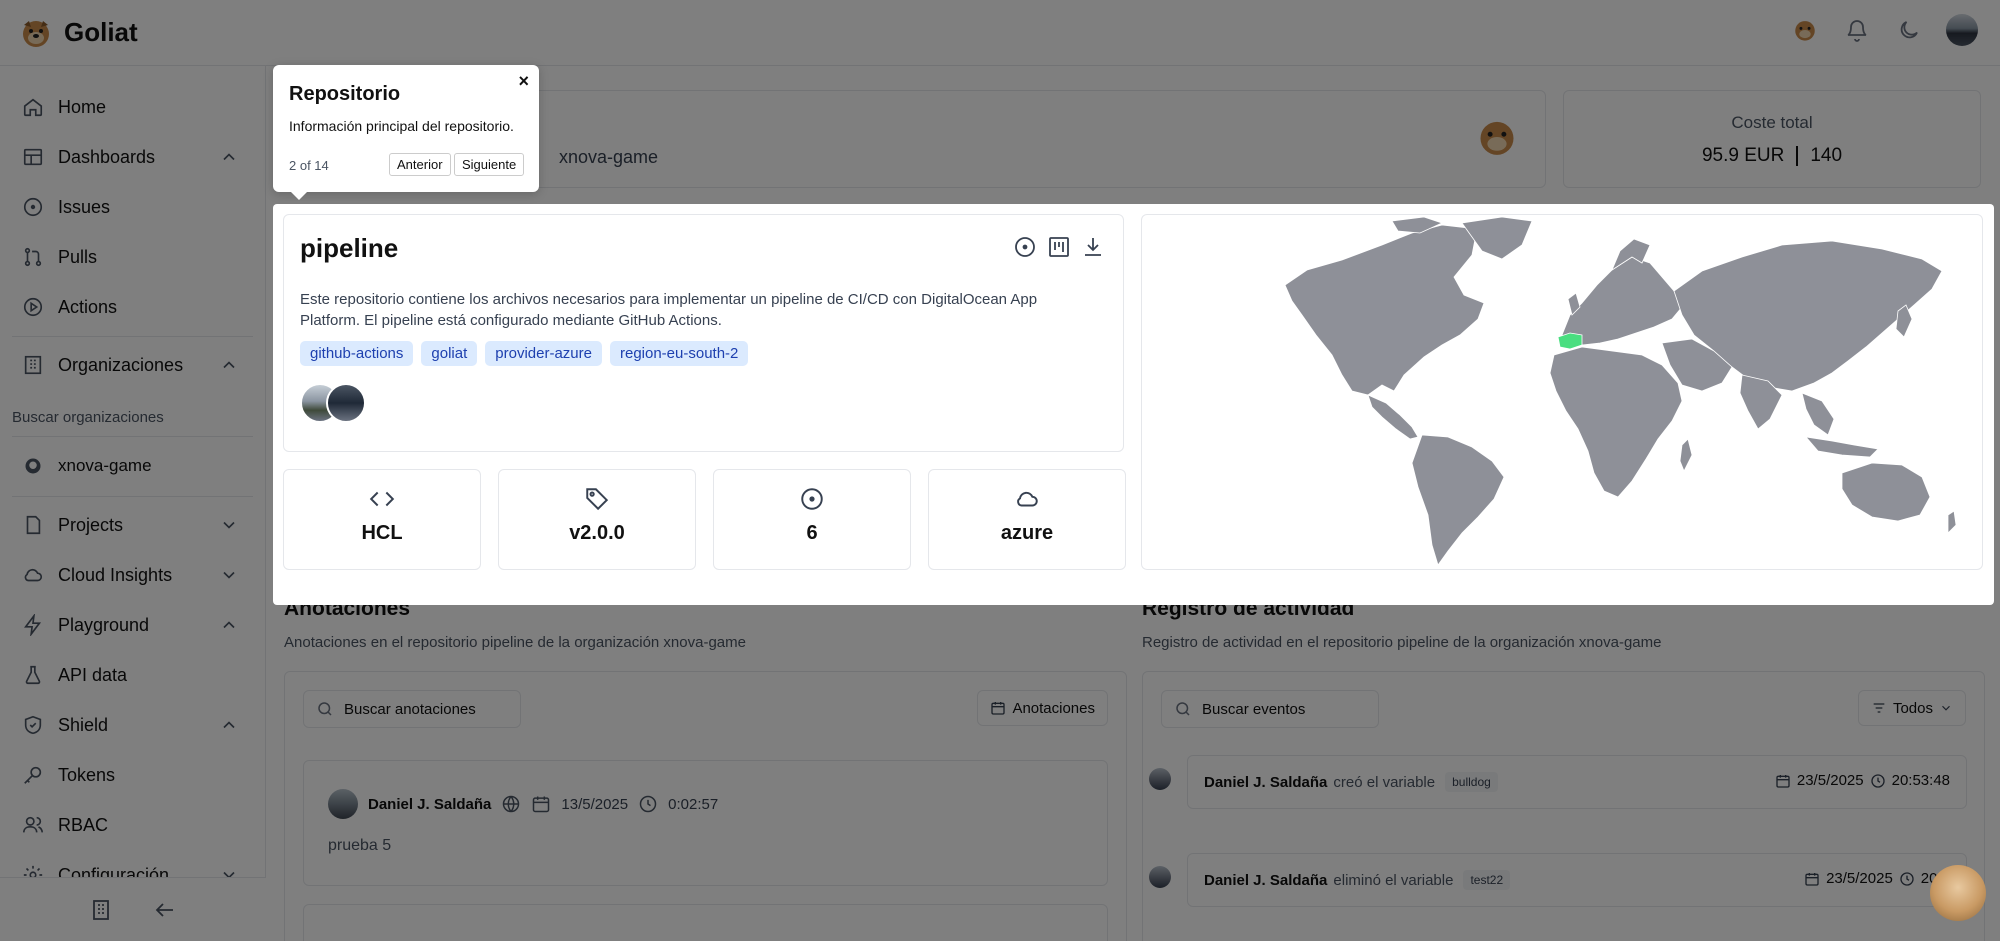 The image size is (2000, 941). What do you see at coordinates (382, 533) in the screenshot?
I see `stat-value: HCL` at bounding box center [382, 533].